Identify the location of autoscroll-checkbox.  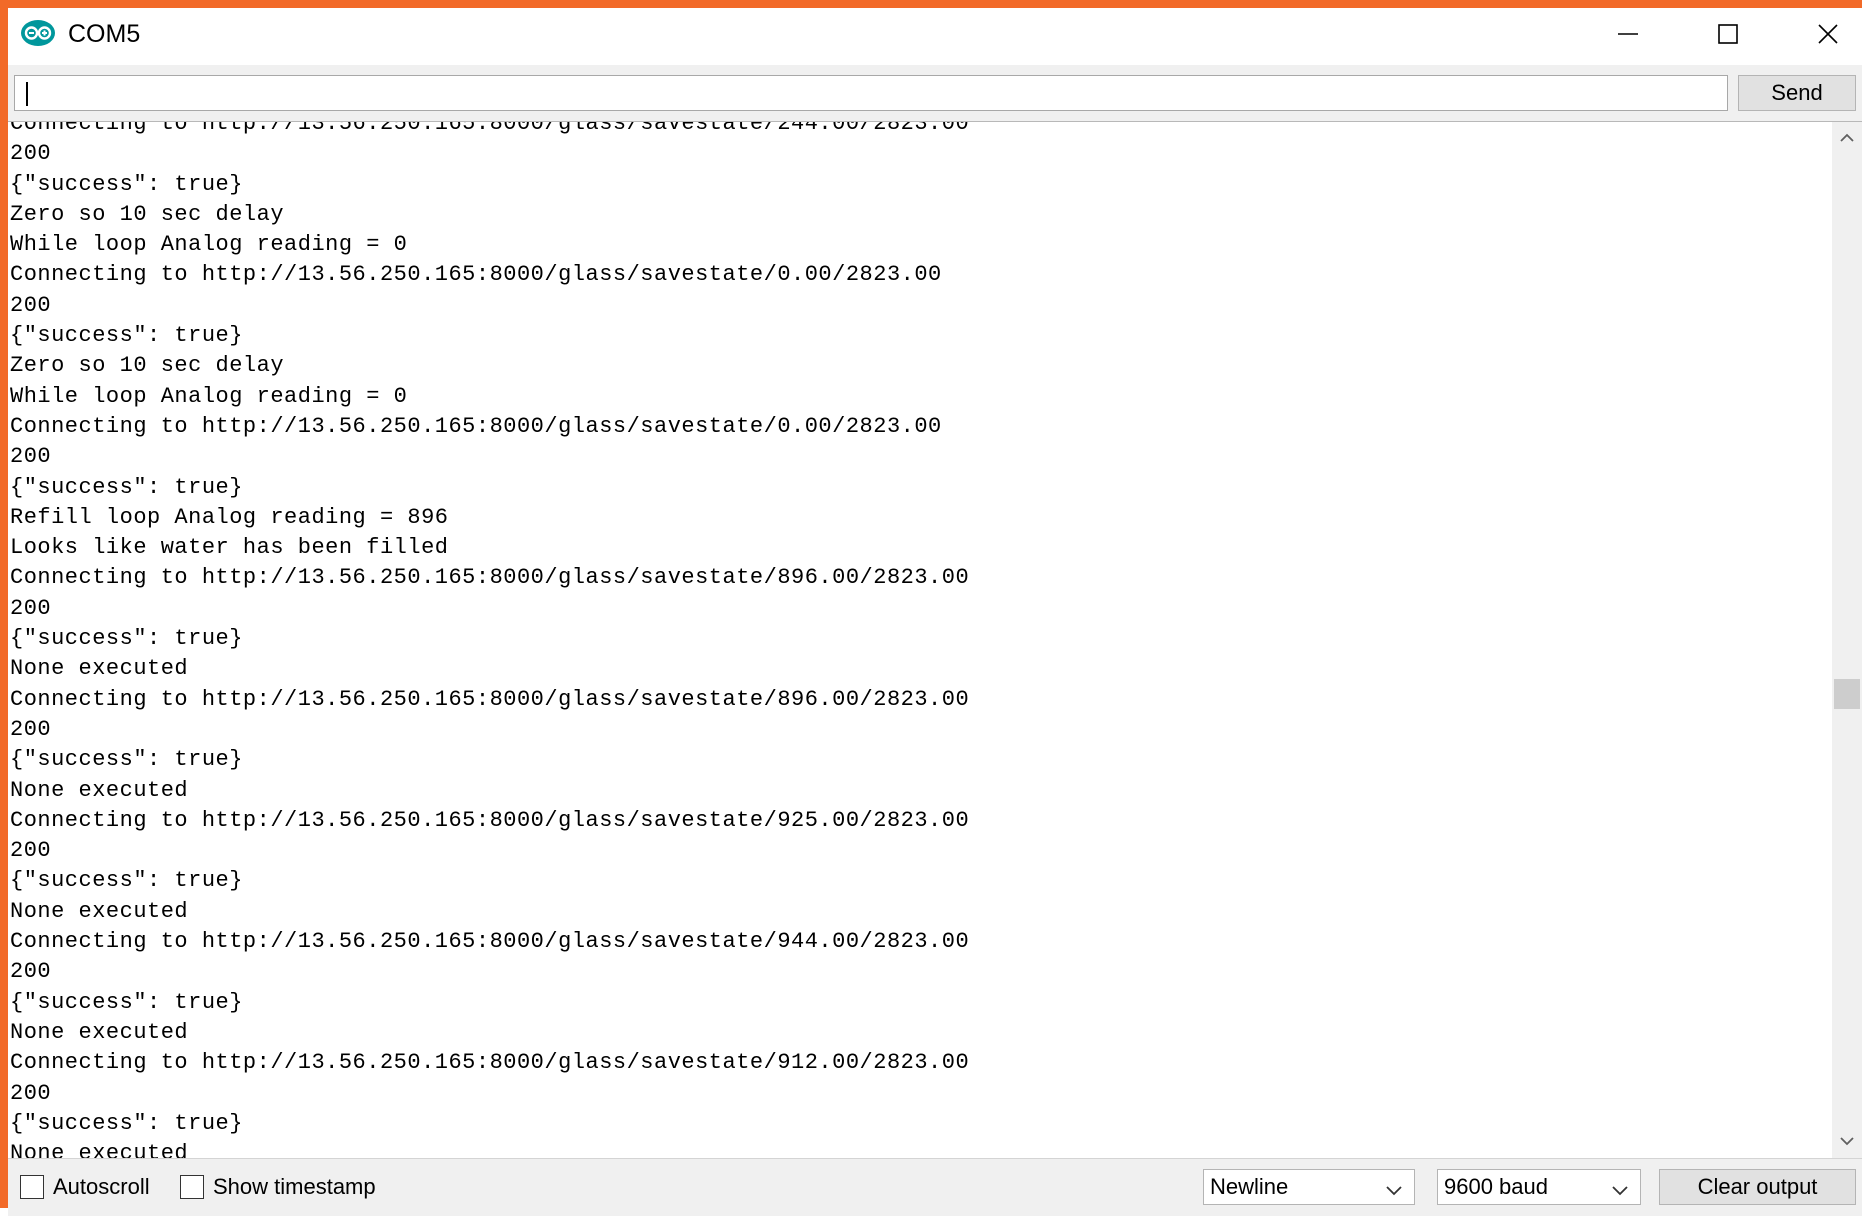
(32, 1187).